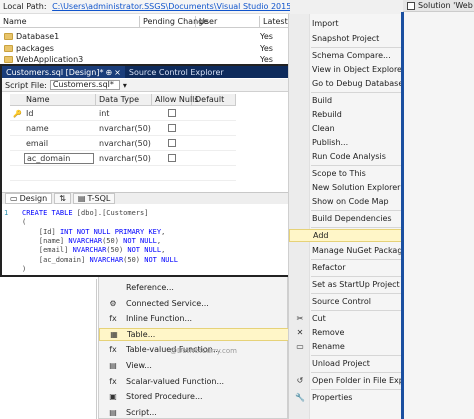  I want to click on table-row: email nvarchar(50), so click(123, 143).